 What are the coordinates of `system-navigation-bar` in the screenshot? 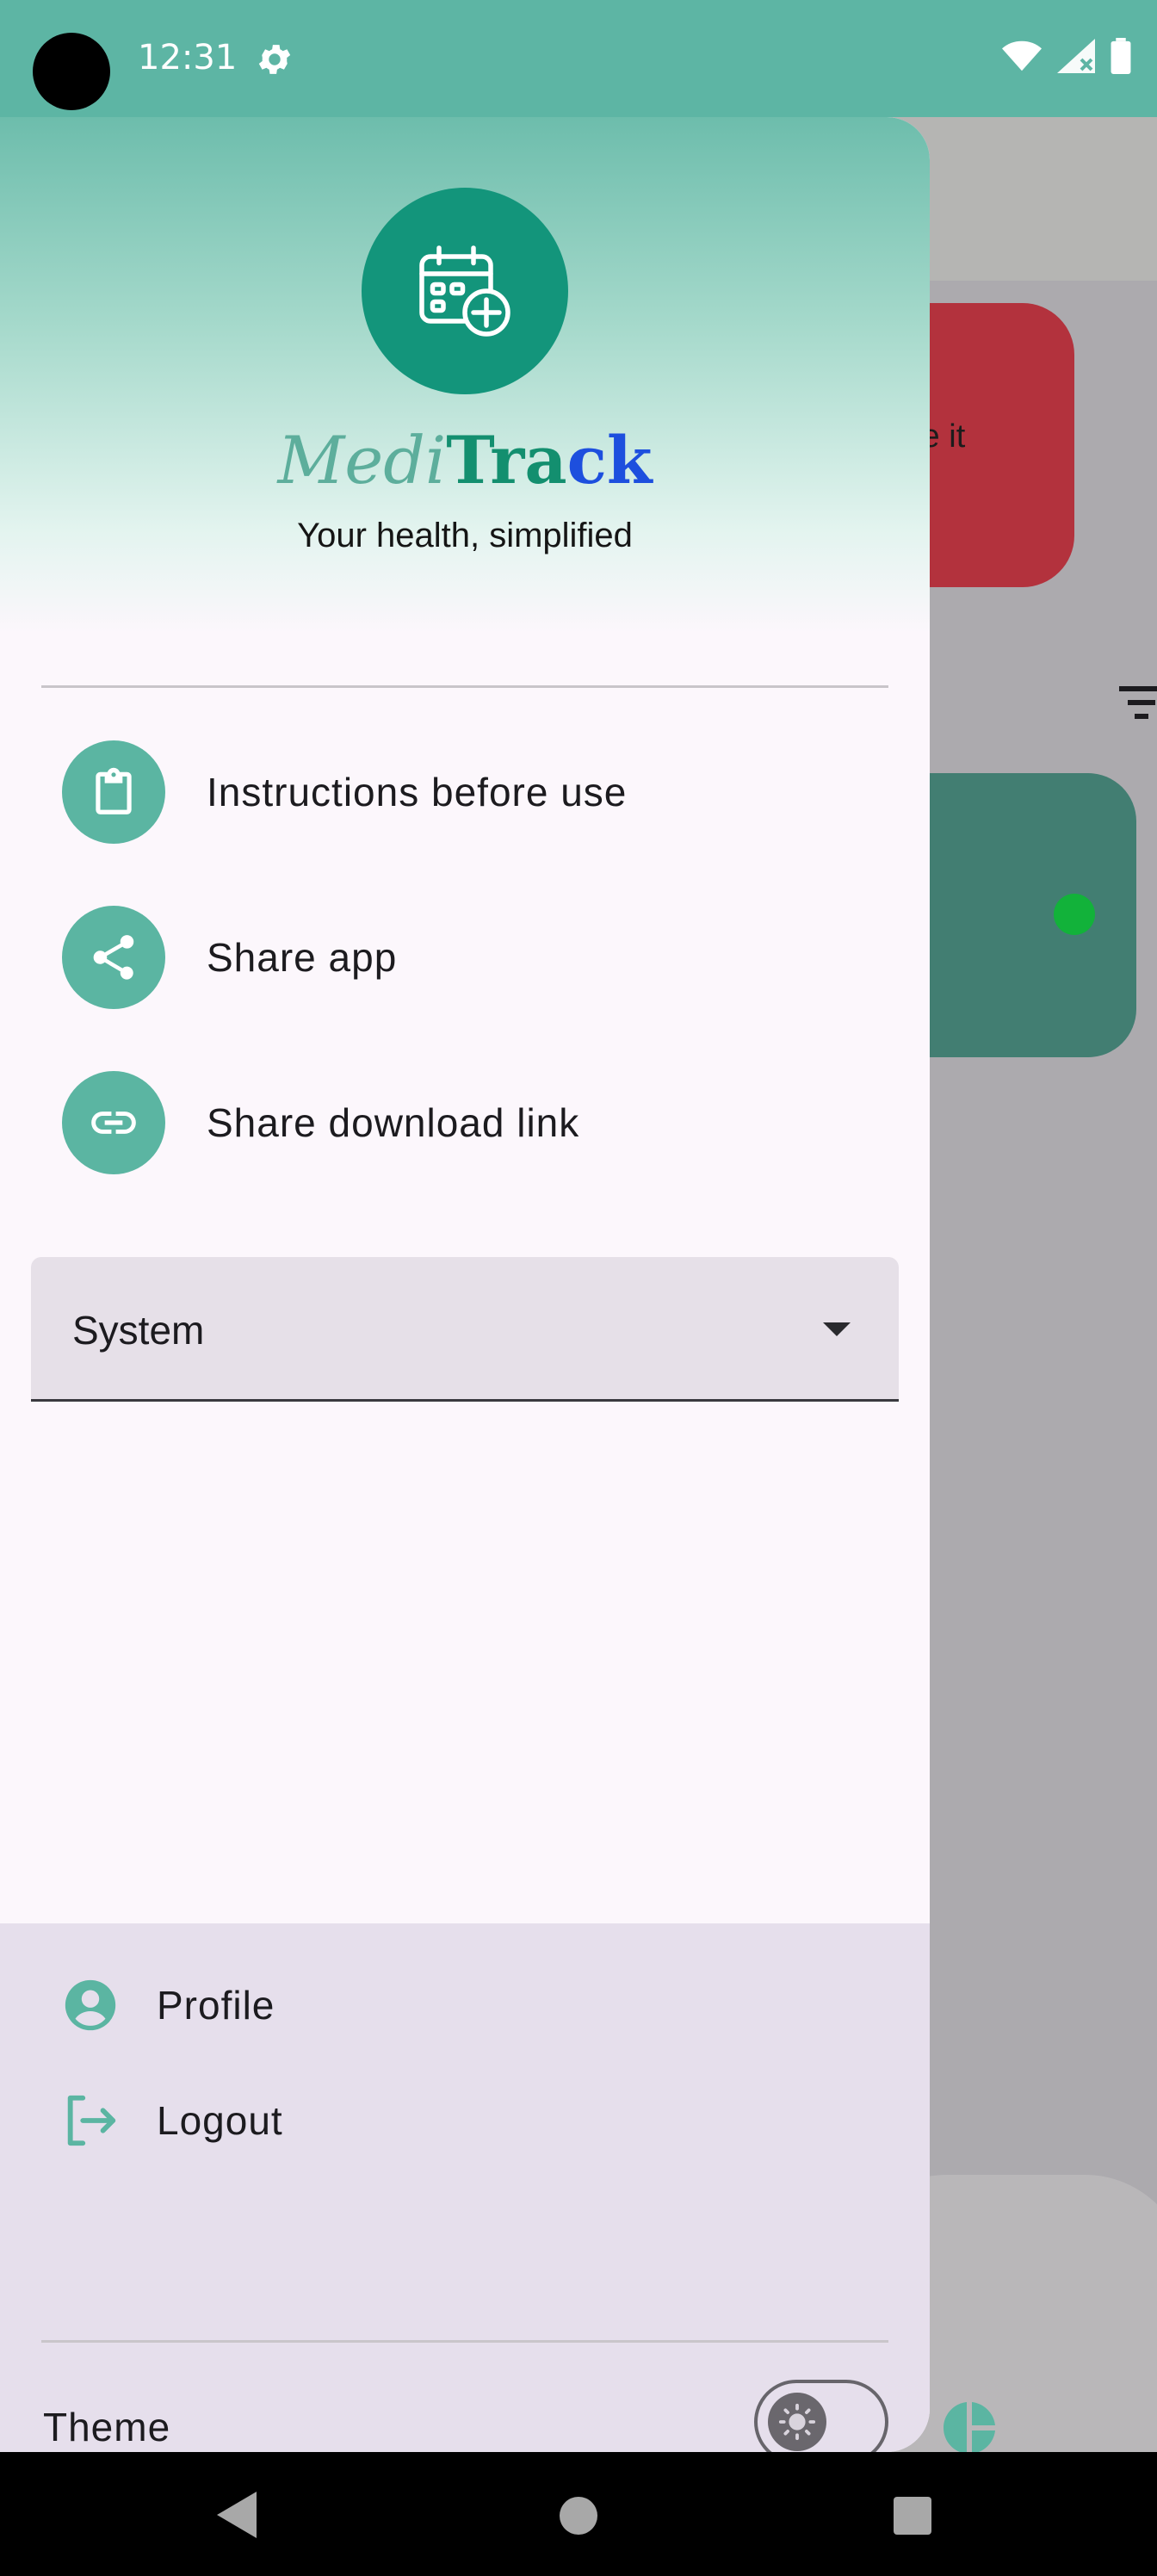 It's located at (579, 2514).